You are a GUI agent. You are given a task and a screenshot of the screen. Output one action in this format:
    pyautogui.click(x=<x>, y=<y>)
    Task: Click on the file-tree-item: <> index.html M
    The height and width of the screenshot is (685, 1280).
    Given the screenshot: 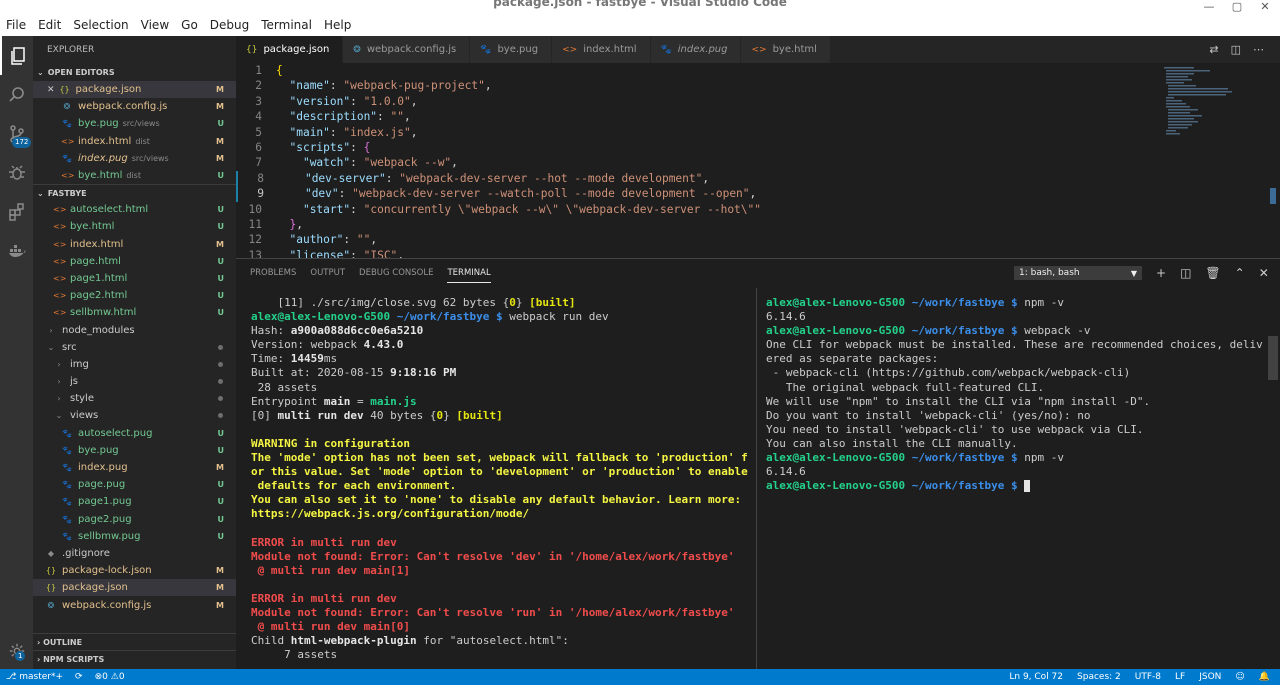 What is the action you would take?
    pyautogui.click(x=134, y=244)
    